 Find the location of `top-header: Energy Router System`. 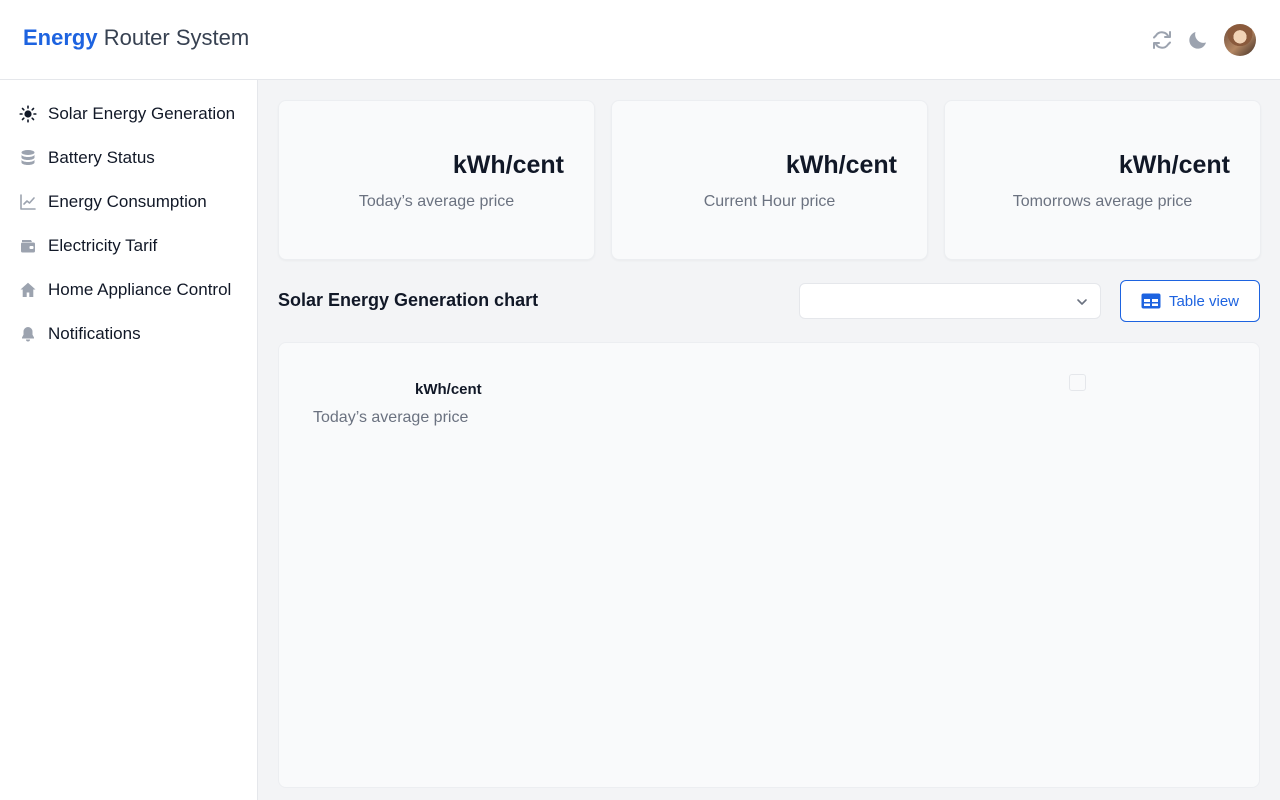

top-header: Energy Router System is located at coordinates (640, 40).